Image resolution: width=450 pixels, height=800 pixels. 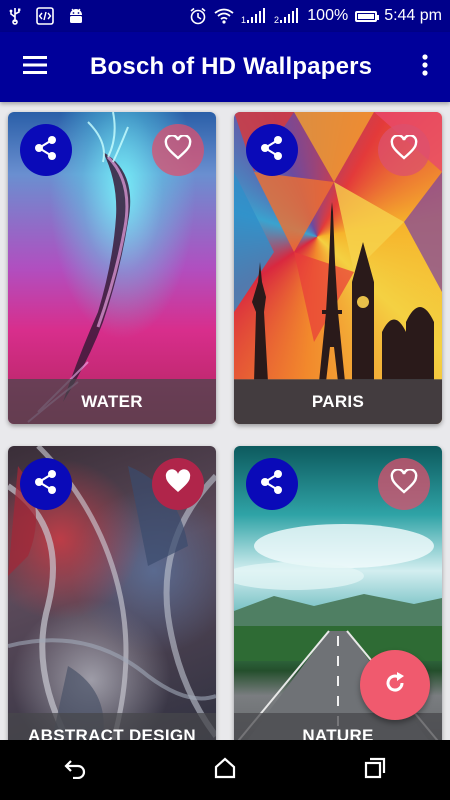 What do you see at coordinates (198, 16) in the screenshot?
I see `alarm-icon` at bounding box center [198, 16].